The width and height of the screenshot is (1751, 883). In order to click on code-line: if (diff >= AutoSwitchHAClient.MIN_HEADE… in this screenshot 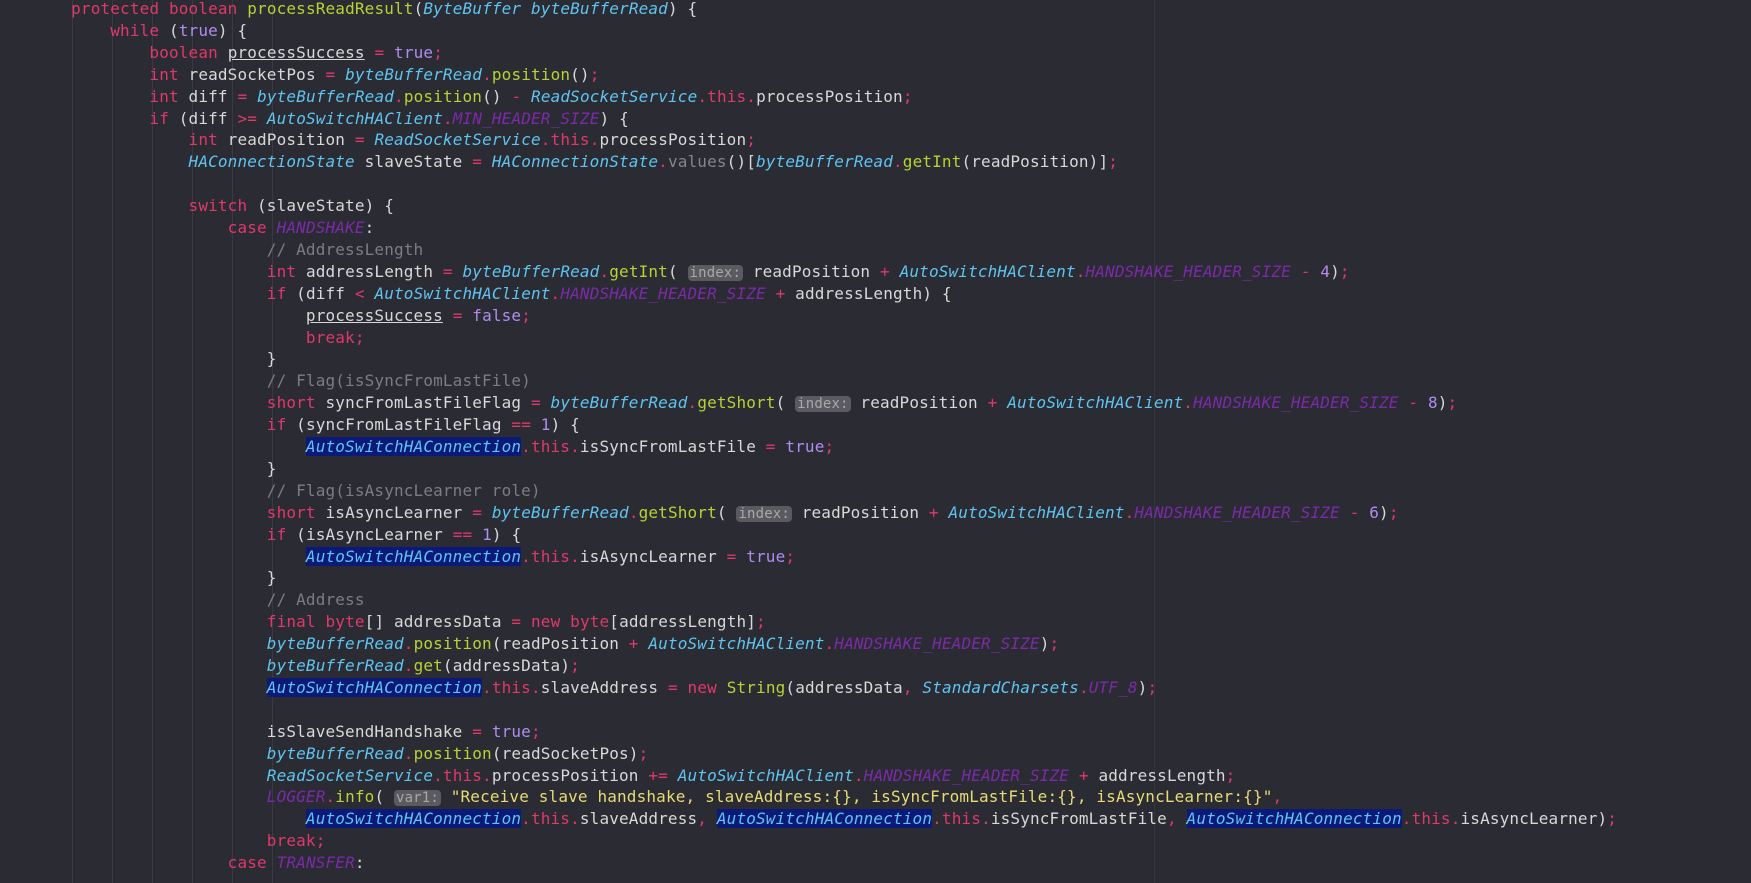, I will do `click(330, 119)`.